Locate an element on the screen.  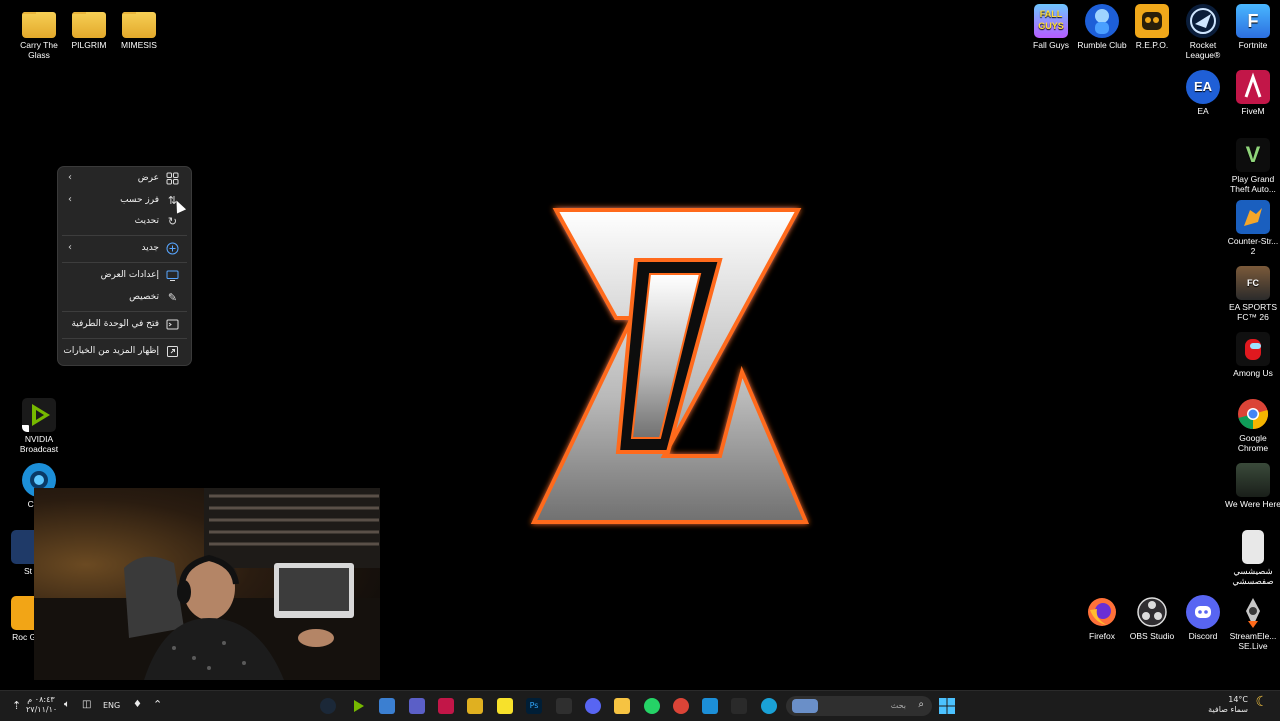
desktop-icon-file: شصيشسي صفصسشي is located at coordinates (1252, 558).